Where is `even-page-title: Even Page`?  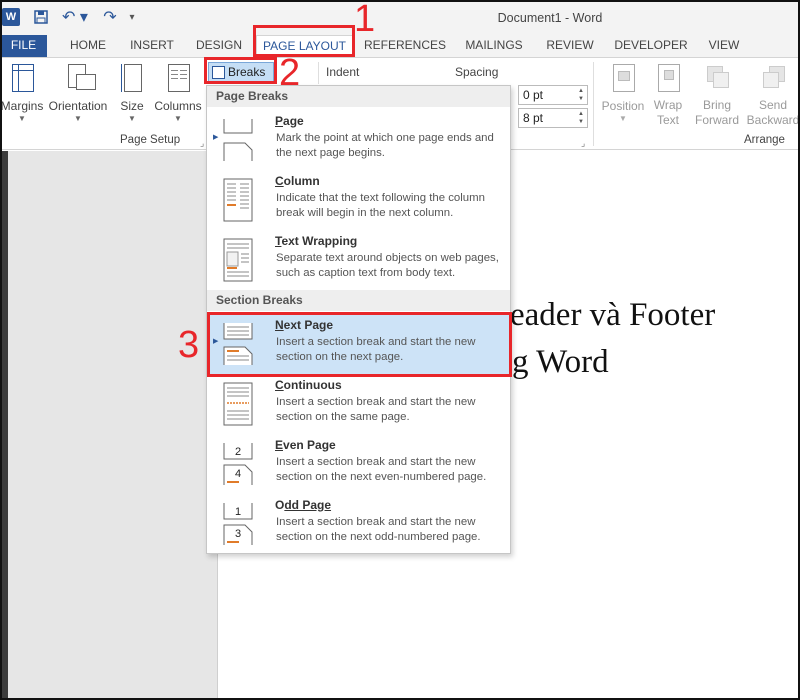
even-page-title: Even Page is located at coordinates (305, 445).